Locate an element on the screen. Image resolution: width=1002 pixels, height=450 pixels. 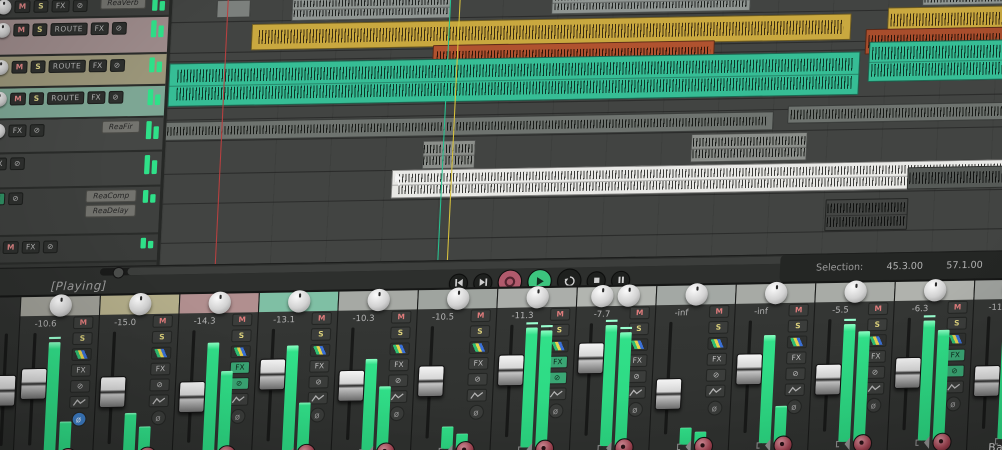
fx-chip: ReaVerb is located at coordinates (123, 5).